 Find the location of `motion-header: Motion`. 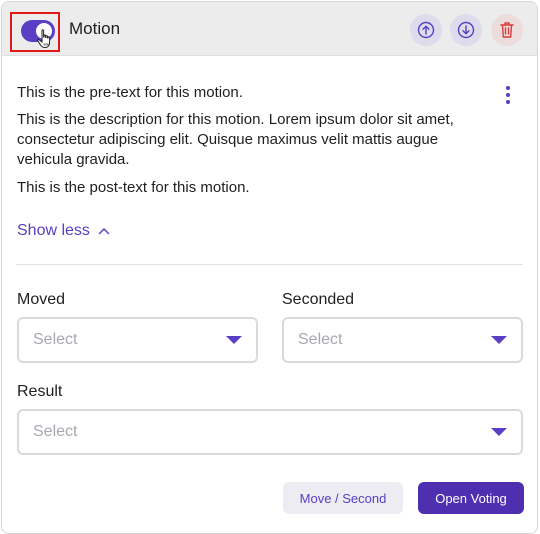

motion-header: Motion is located at coordinates (269, 29).